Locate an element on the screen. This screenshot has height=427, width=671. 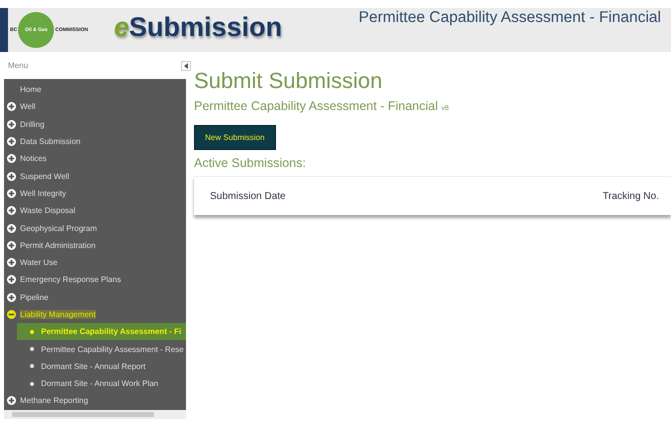
submenu-item: Permittee Capability Assessment - Rese is located at coordinates (101, 349).